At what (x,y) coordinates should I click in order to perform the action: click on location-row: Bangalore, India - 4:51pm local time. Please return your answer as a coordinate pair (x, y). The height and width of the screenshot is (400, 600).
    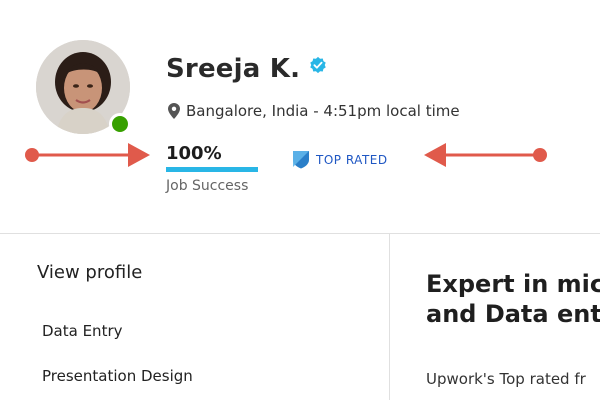
    Looking at the image, I should click on (314, 111).